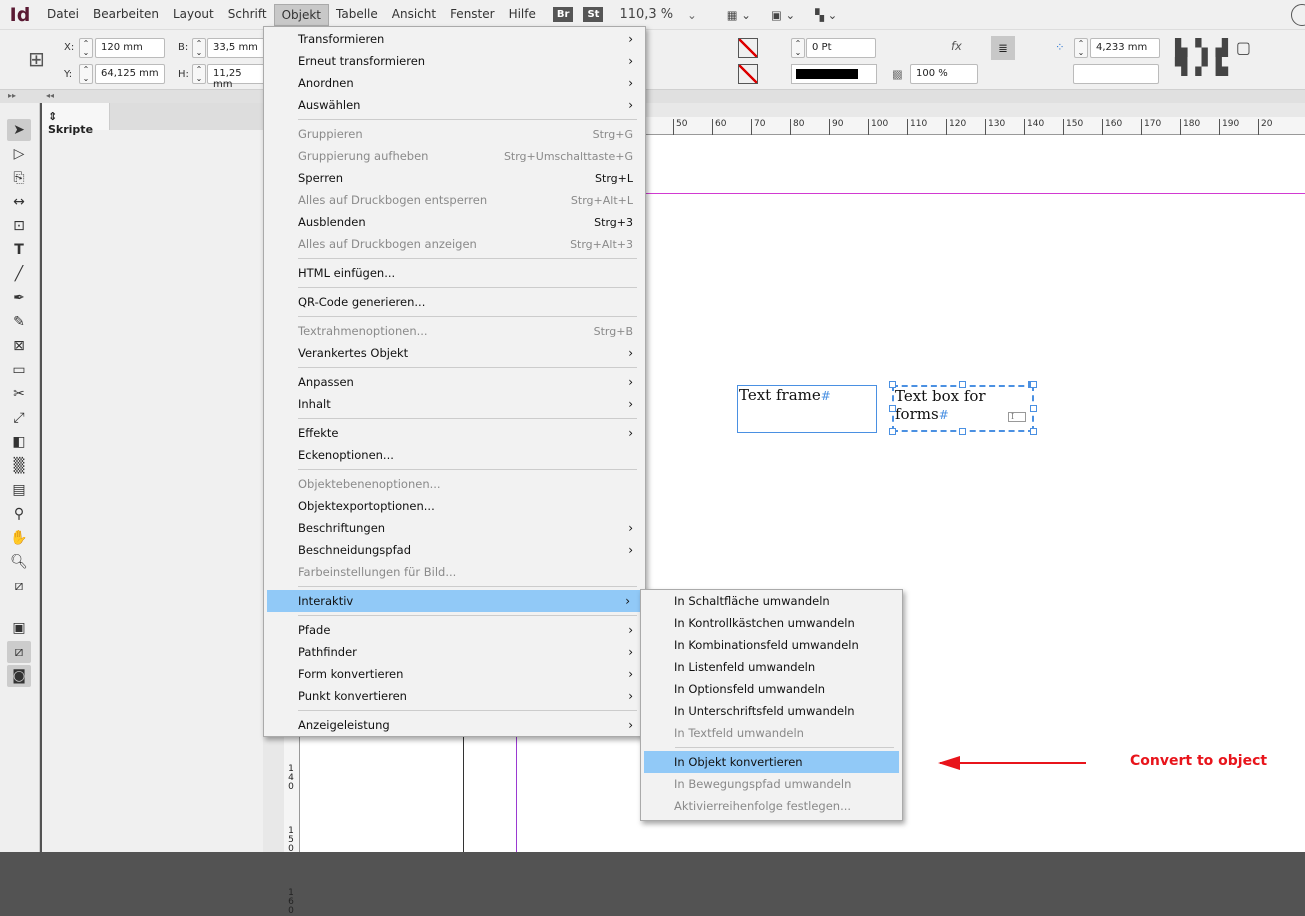 The width and height of the screenshot is (1305, 916). Describe the element at coordinates (199, 48) in the screenshot. I see `width-stepper: ⌃ ⌄` at that location.